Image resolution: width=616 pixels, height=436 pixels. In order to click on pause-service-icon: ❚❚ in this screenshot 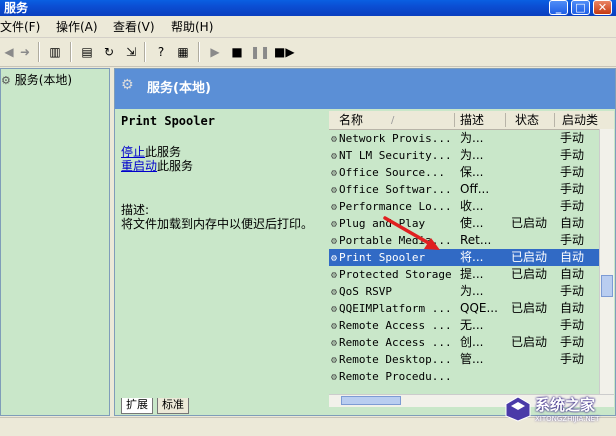, I will do `click(260, 52)`.